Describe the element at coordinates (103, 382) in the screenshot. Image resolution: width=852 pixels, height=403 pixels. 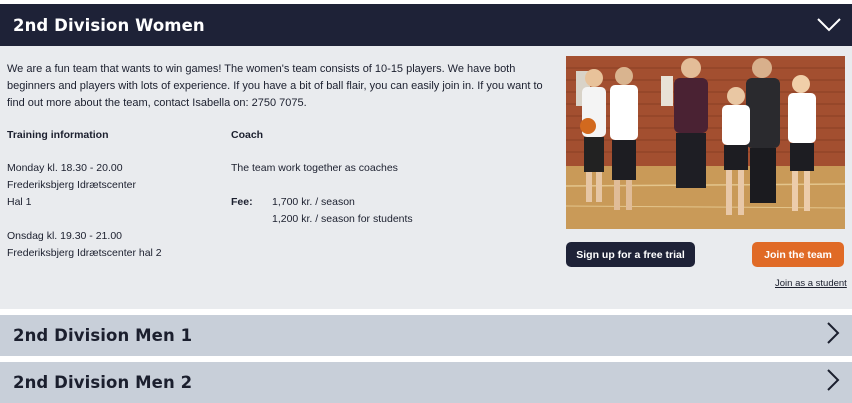
I see `accordion-title: 2nd Division Men 2` at that location.